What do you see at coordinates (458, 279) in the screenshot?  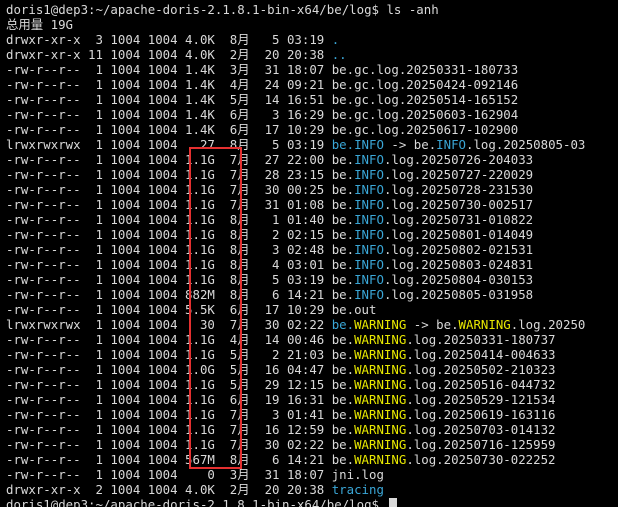 I see `file-name-suffix: .log.20250804-030153` at bounding box center [458, 279].